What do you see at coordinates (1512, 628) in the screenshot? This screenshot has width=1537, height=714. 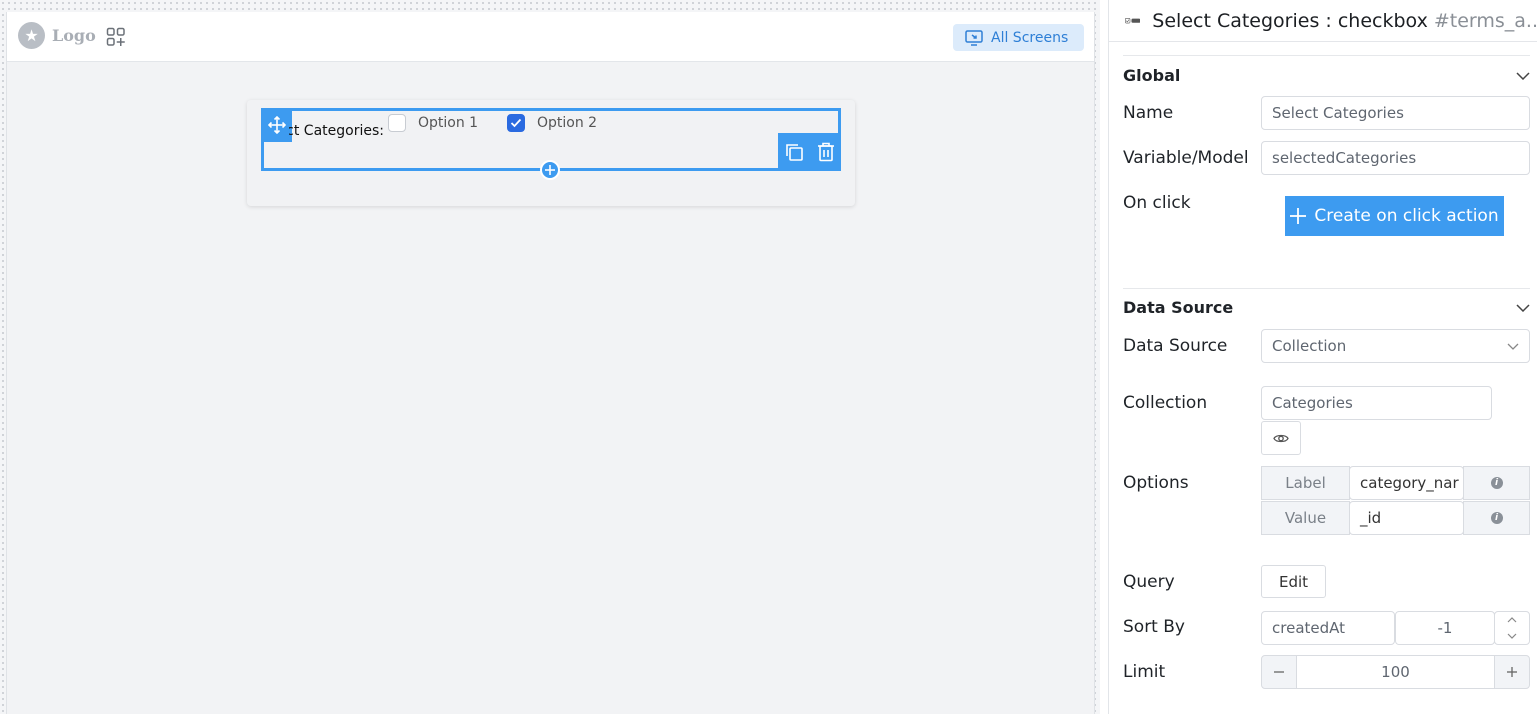 I see `sort-order-spinner` at bounding box center [1512, 628].